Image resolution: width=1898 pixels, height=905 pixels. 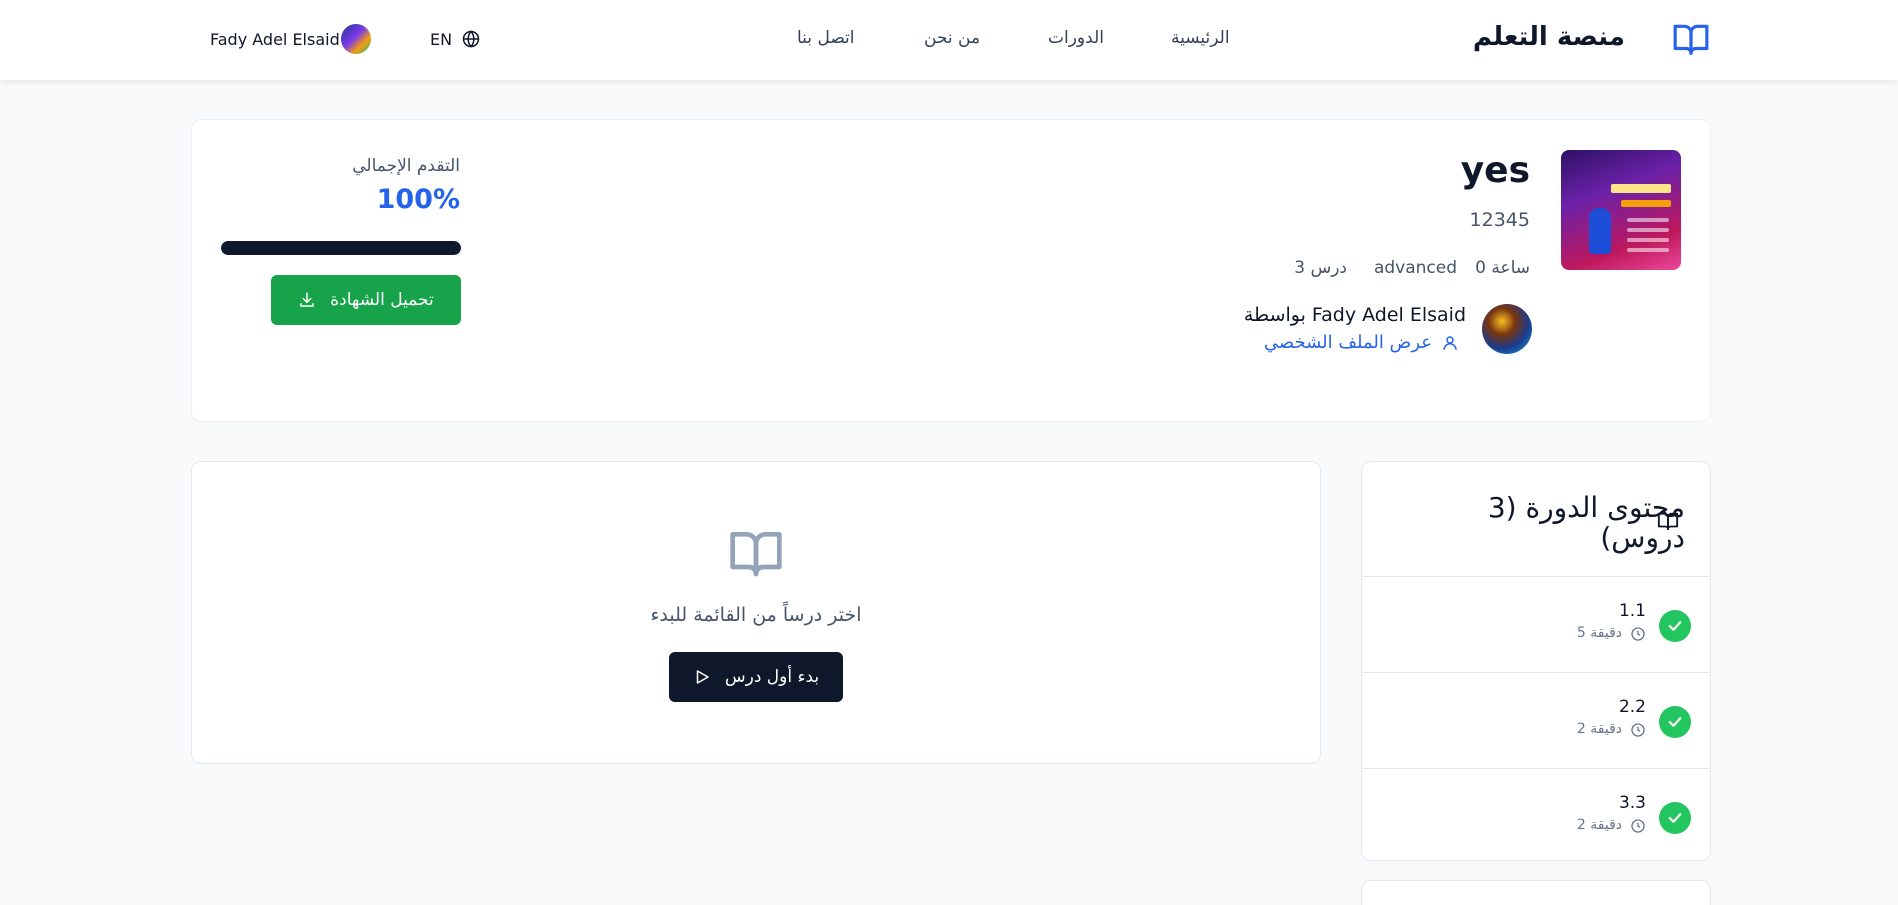 What do you see at coordinates (406, 166) in the screenshot?
I see `progress-label: التقدم الإجمالي` at bounding box center [406, 166].